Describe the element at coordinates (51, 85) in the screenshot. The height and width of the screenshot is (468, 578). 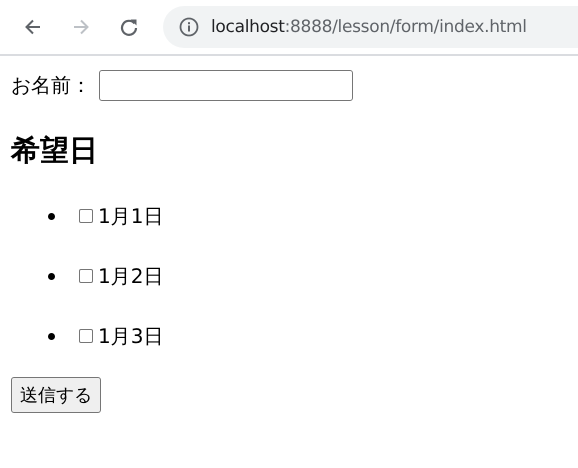
I see `name-label: お名前：` at that location.